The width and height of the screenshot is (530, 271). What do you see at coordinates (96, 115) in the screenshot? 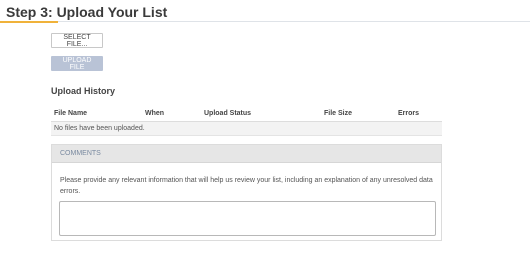
I see `column-header-file-name: File Name` at bounding box center [96, 115].